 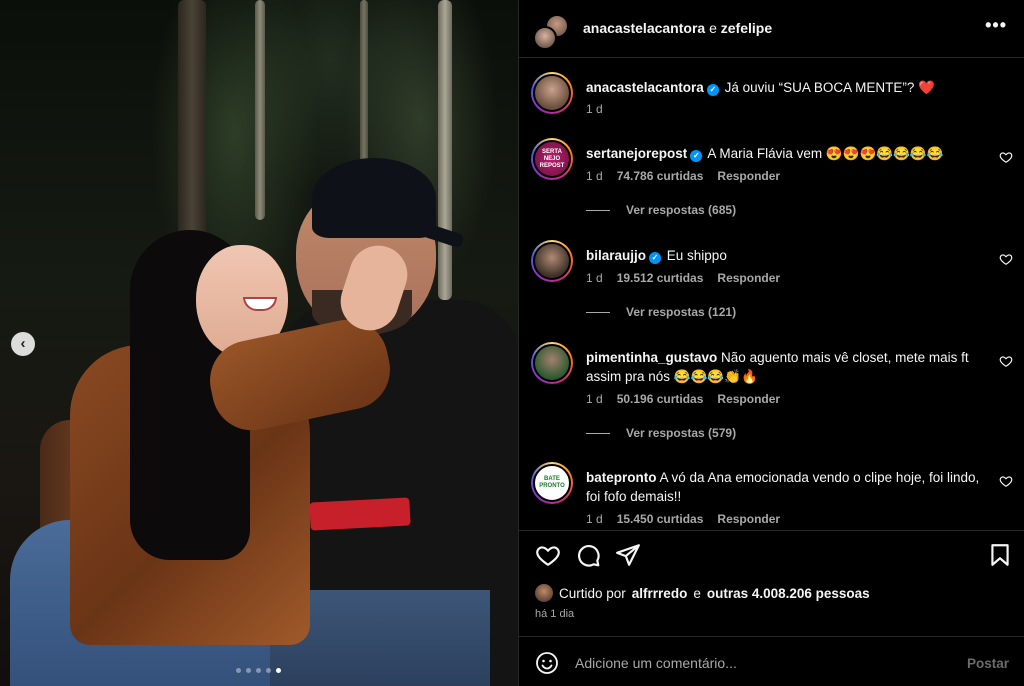 I want to click on view-replies-label: Ver respostas (579), so click(x=681, y=433).